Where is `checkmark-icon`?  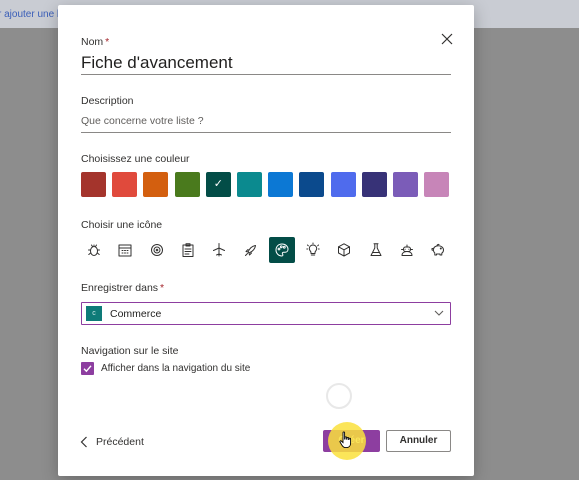
checkmark-icon is located at coordinates (87, 369).